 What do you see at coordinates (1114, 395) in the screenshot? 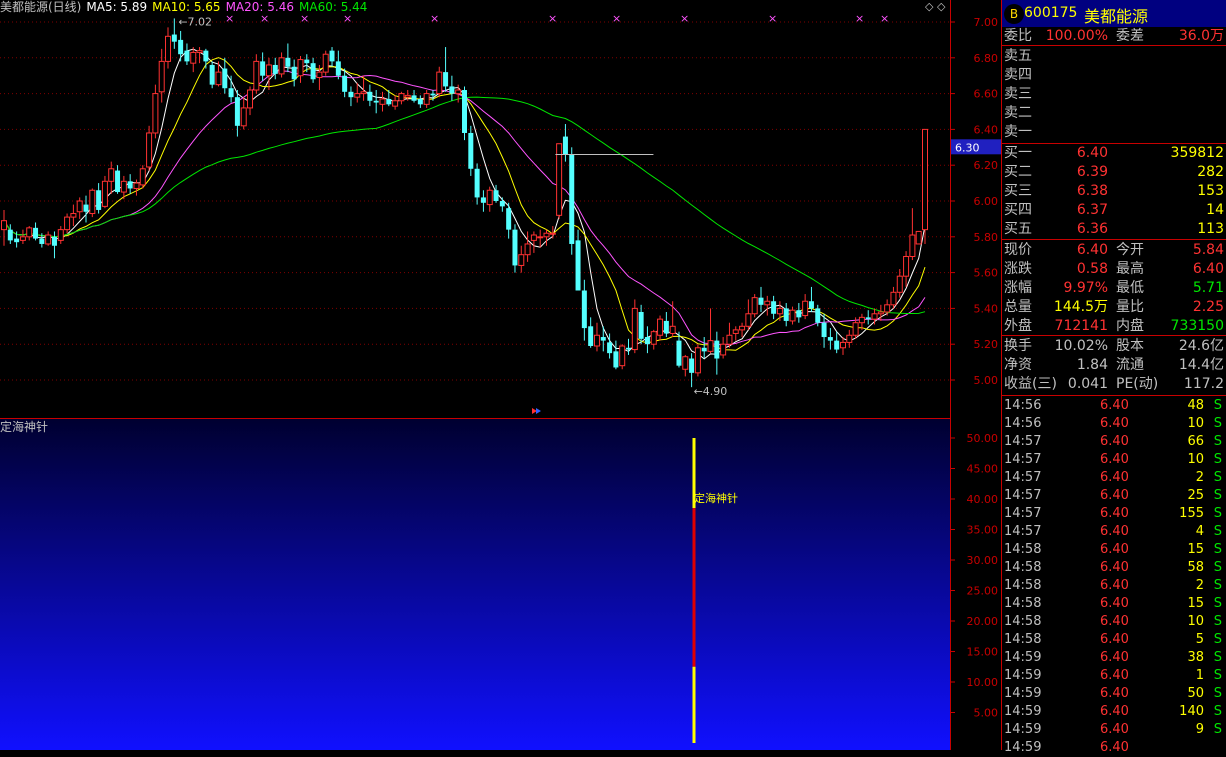
I see `divider` at bounding box center [1114, 395].